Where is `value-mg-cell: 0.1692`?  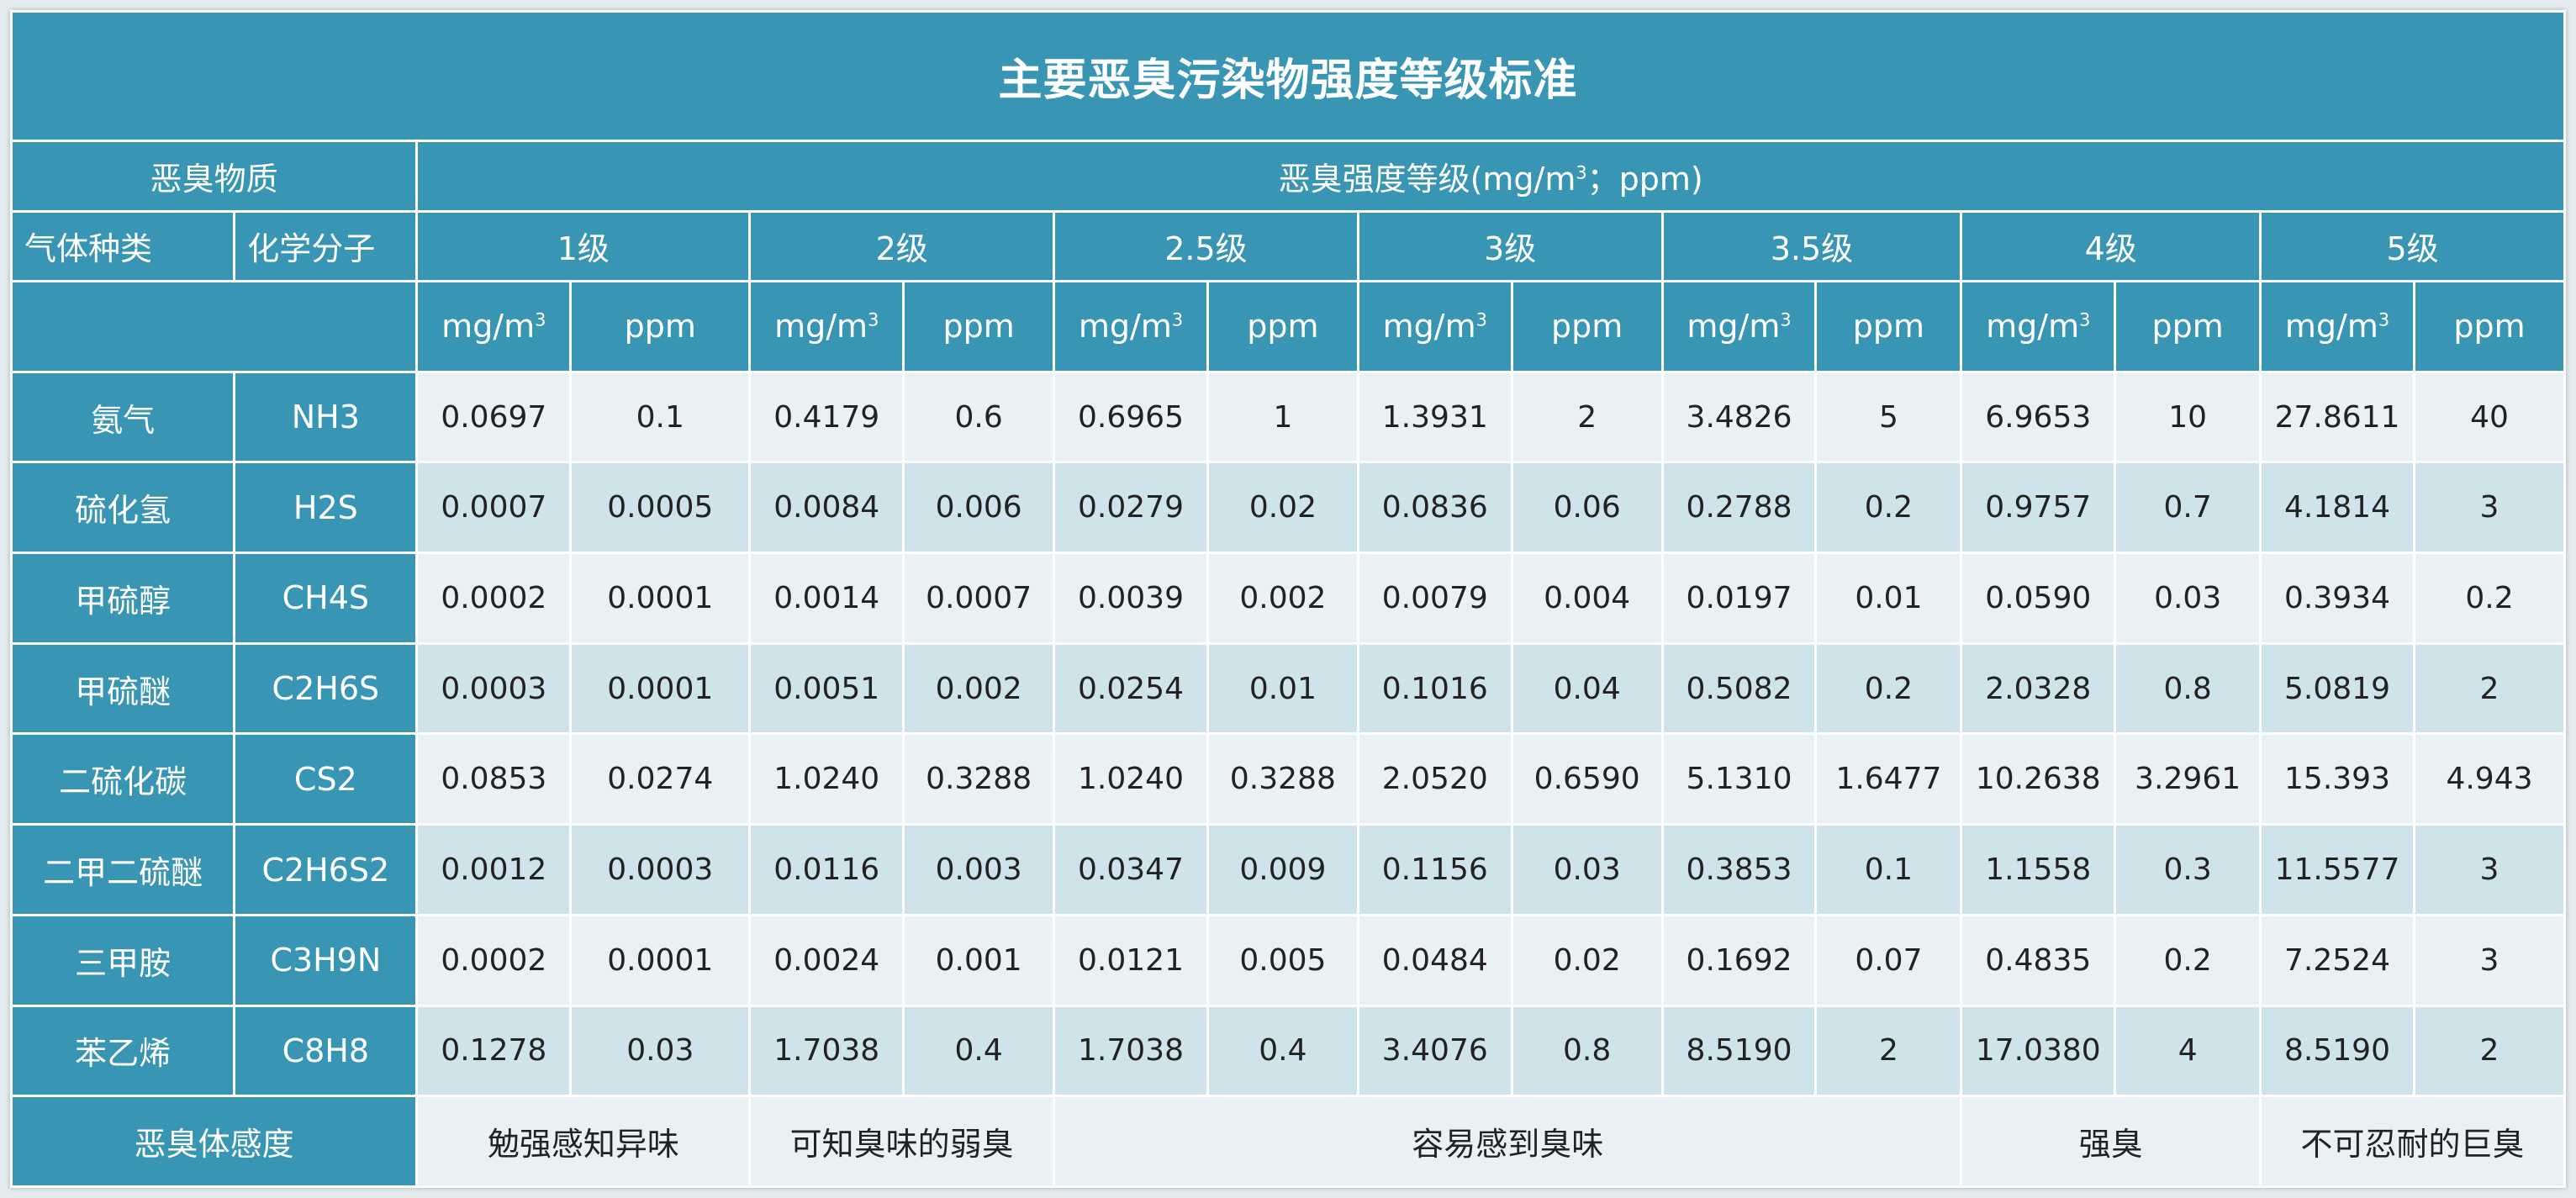 value-mg-cell: 0.1692 is located at coordinates (1739, 960).